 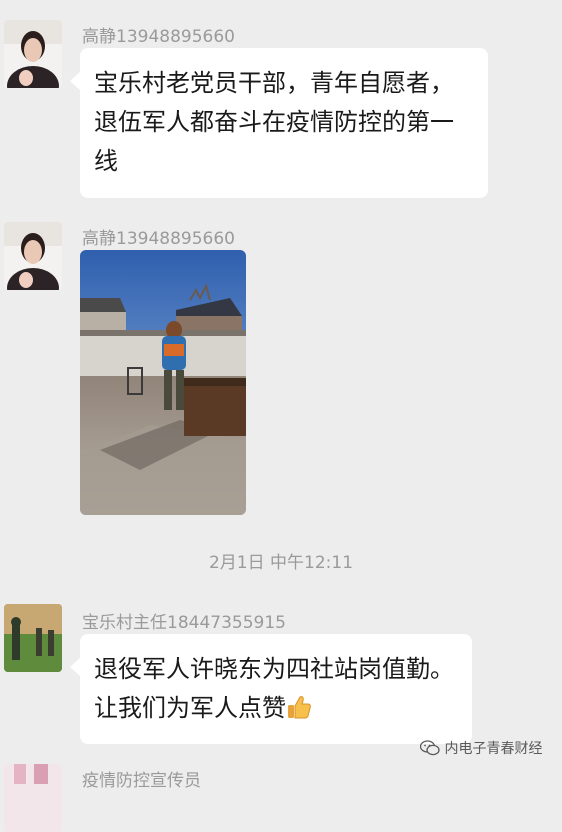 I want to click on thumbs-up-icon, so click(x=299, y=707).